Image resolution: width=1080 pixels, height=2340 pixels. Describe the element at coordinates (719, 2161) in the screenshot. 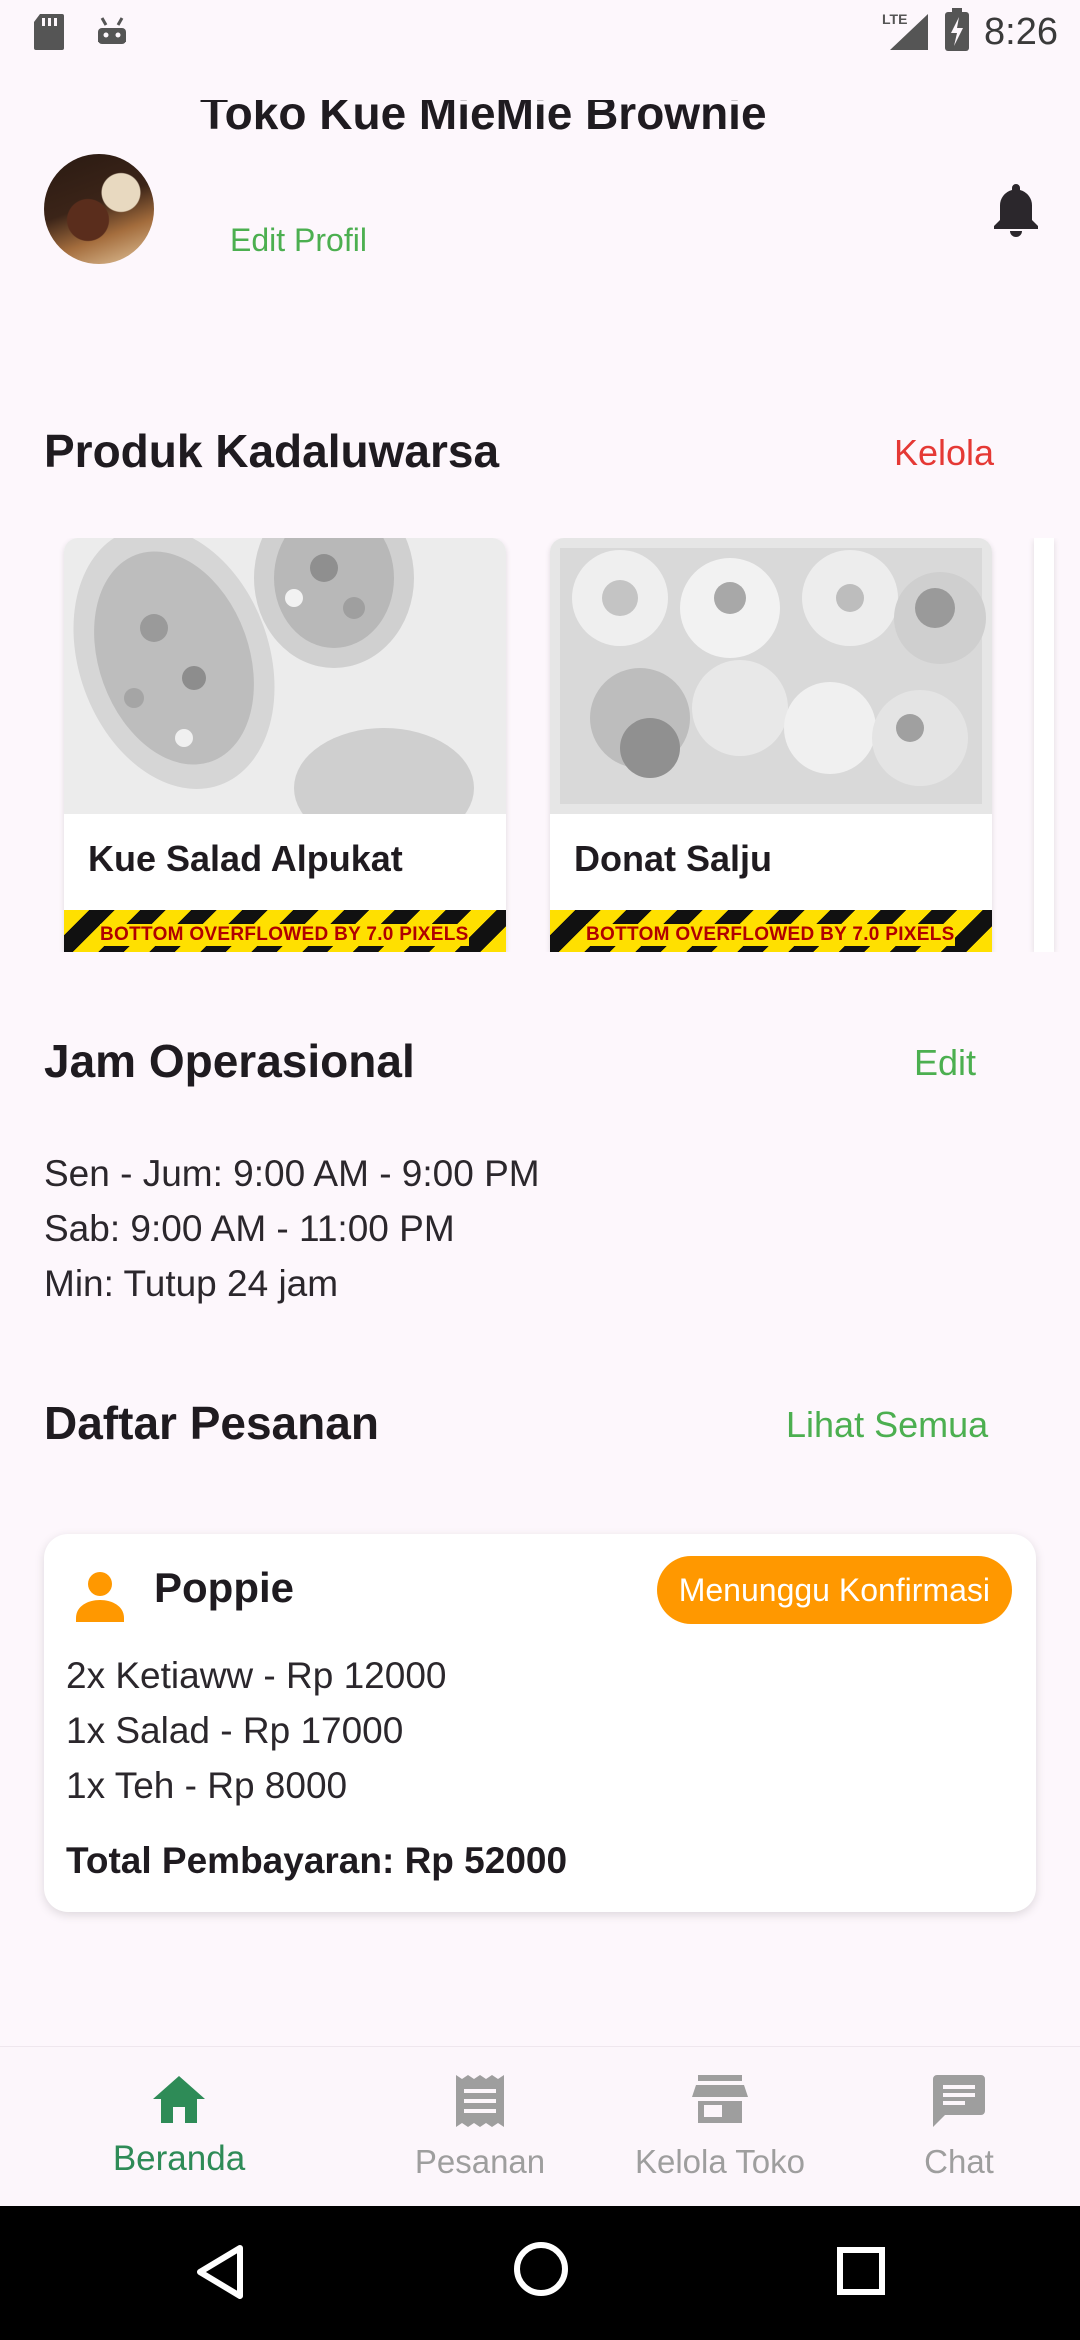

I see `nav-label: Kelola Toko` at that location.